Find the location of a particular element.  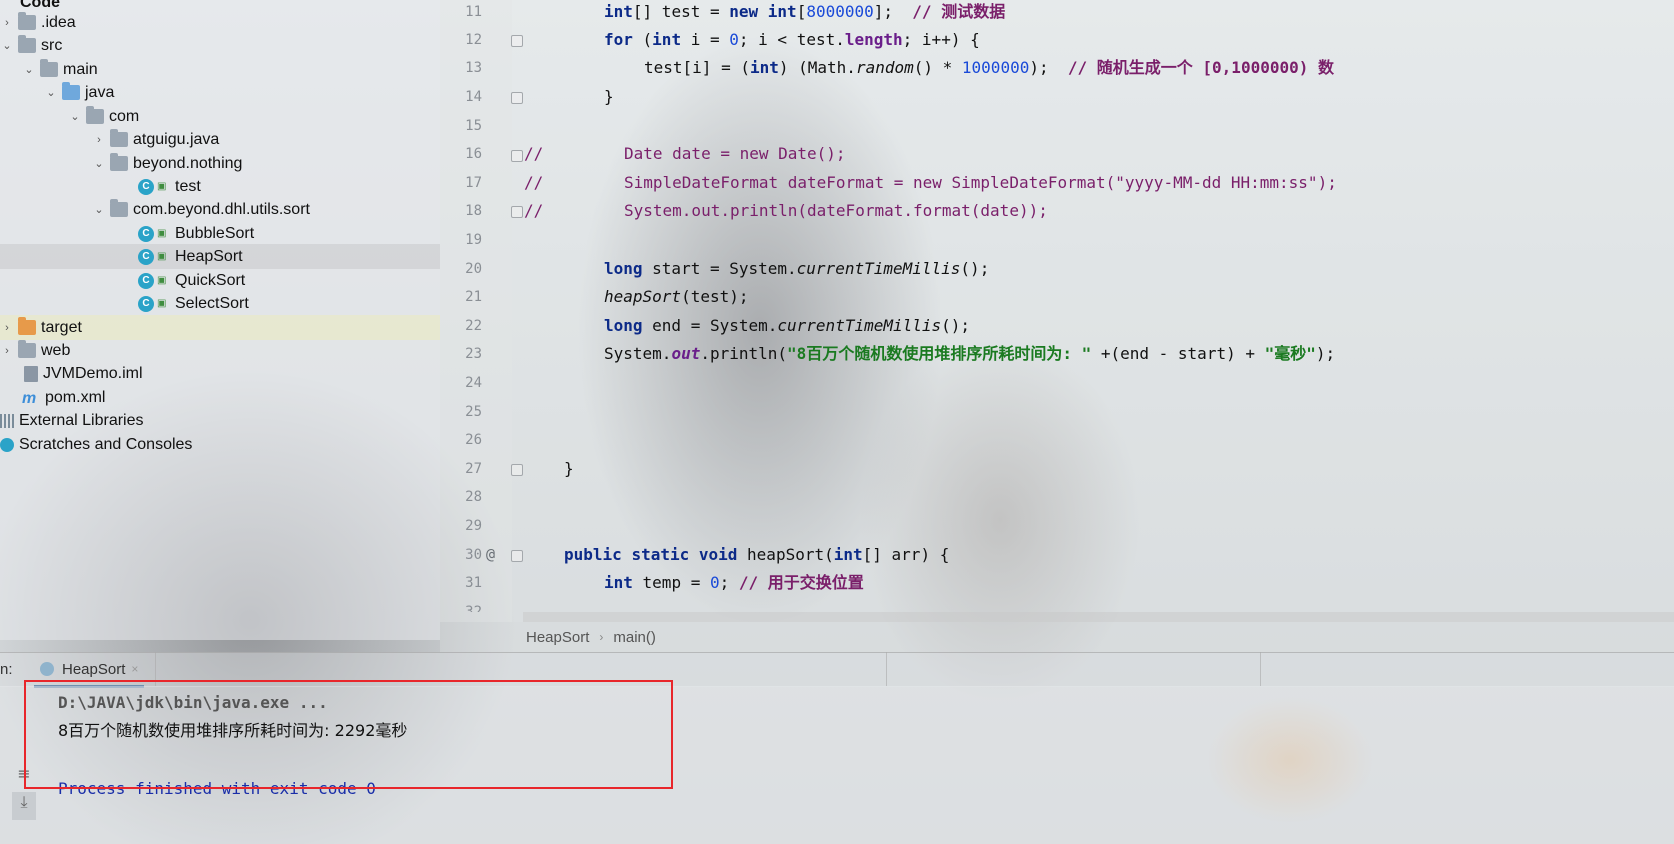

tree-item-label: .idea is located at coordinates (58, 22).